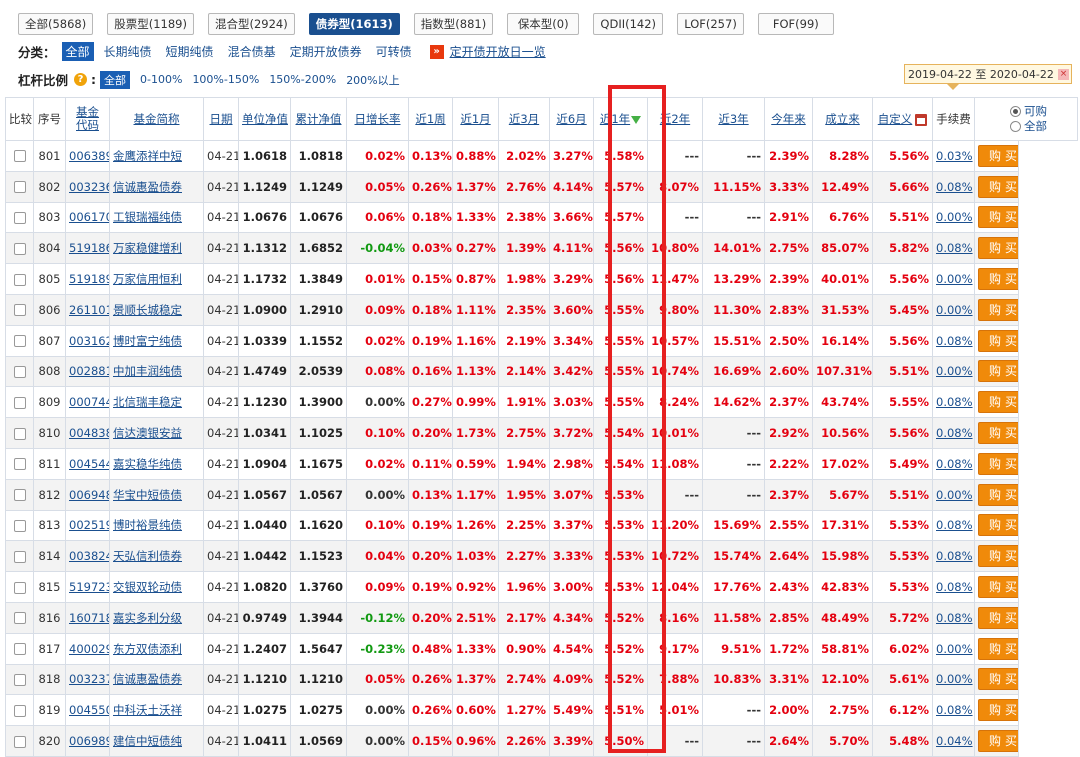  I want to click on th-custom: 自定义, so click(902, 119).